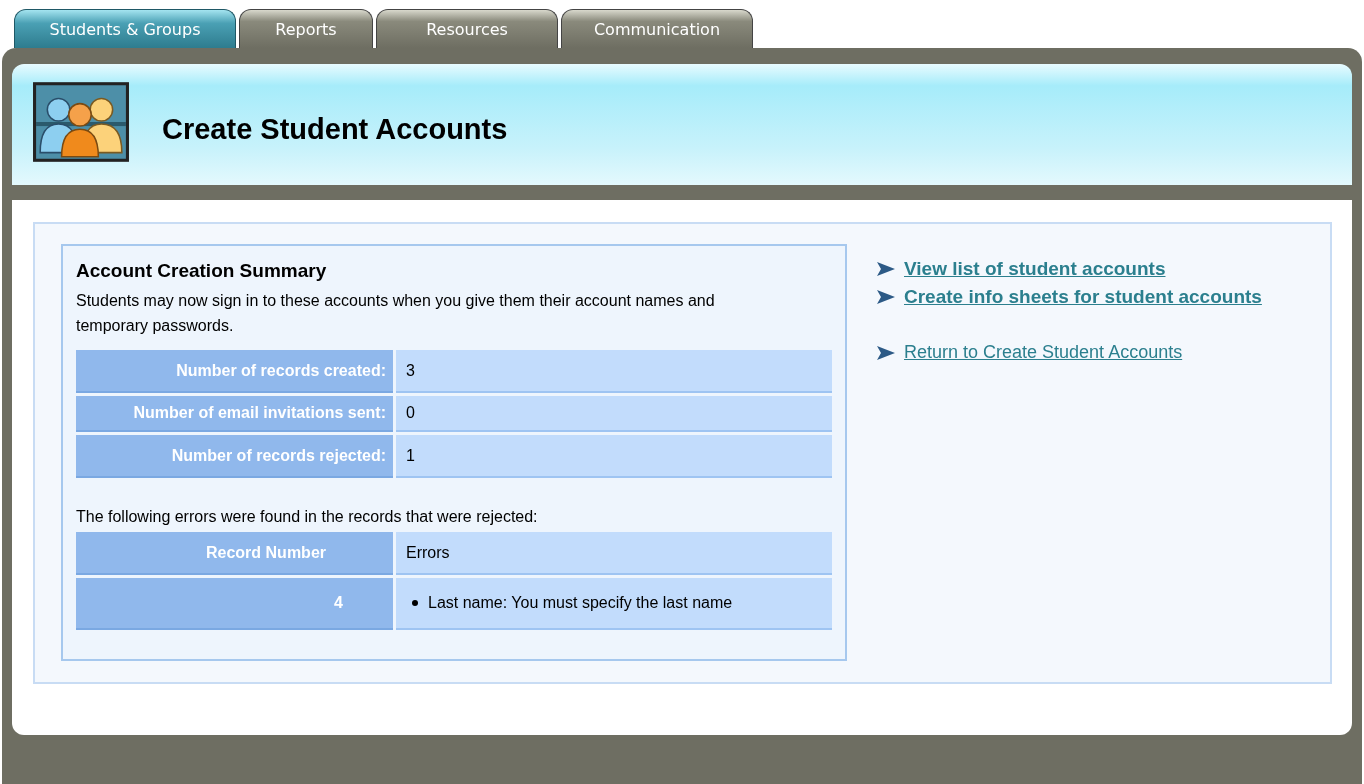 This screenshot has width=1364, height=784. Describe the element at coordinates (81, 121) in the screenshot. I see `people-icon` at that location.